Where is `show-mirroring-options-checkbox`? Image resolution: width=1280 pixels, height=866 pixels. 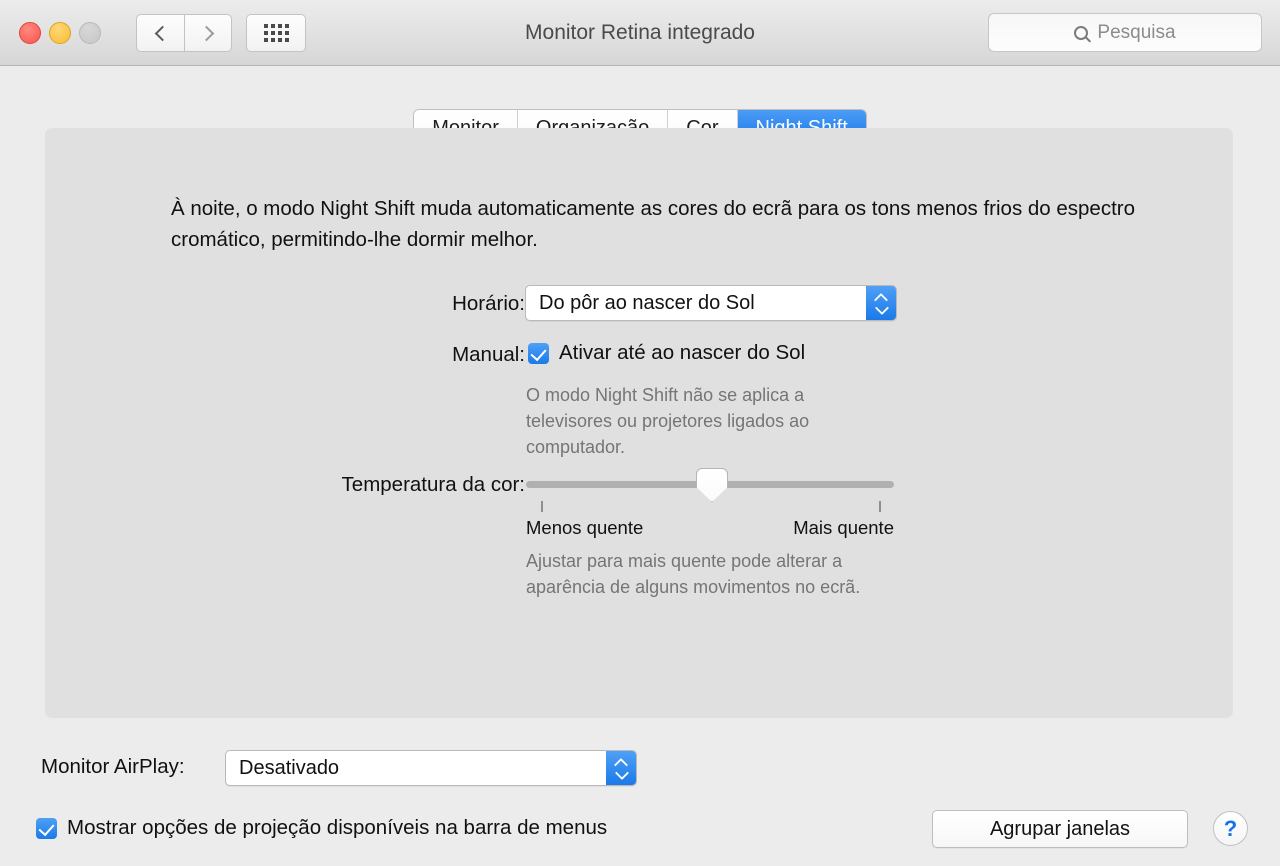 show-mirroring-options-checkbox is located at coordinates (46, 828).